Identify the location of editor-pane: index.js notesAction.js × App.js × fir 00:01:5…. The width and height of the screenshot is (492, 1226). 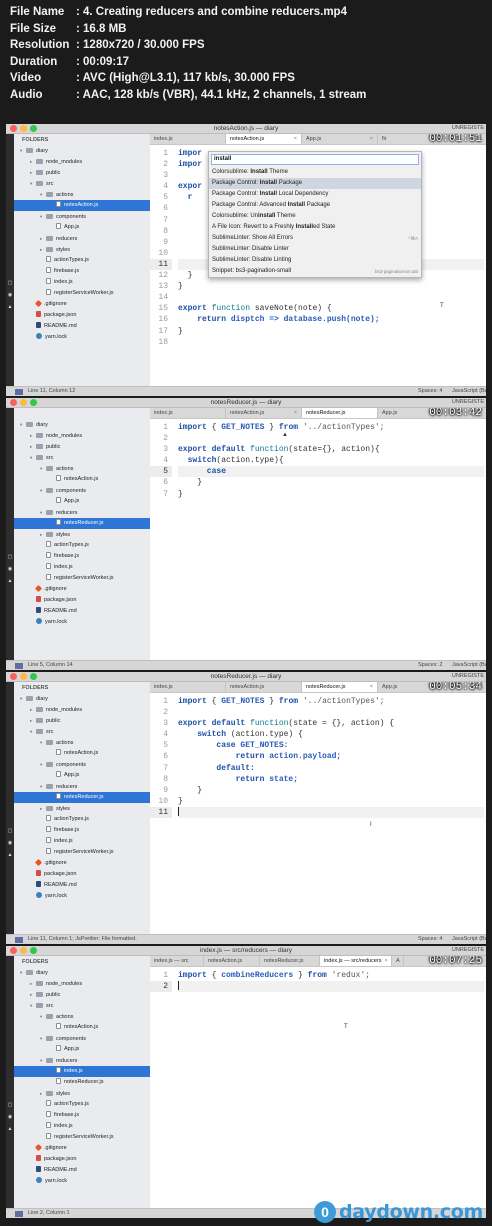
(318, 260).